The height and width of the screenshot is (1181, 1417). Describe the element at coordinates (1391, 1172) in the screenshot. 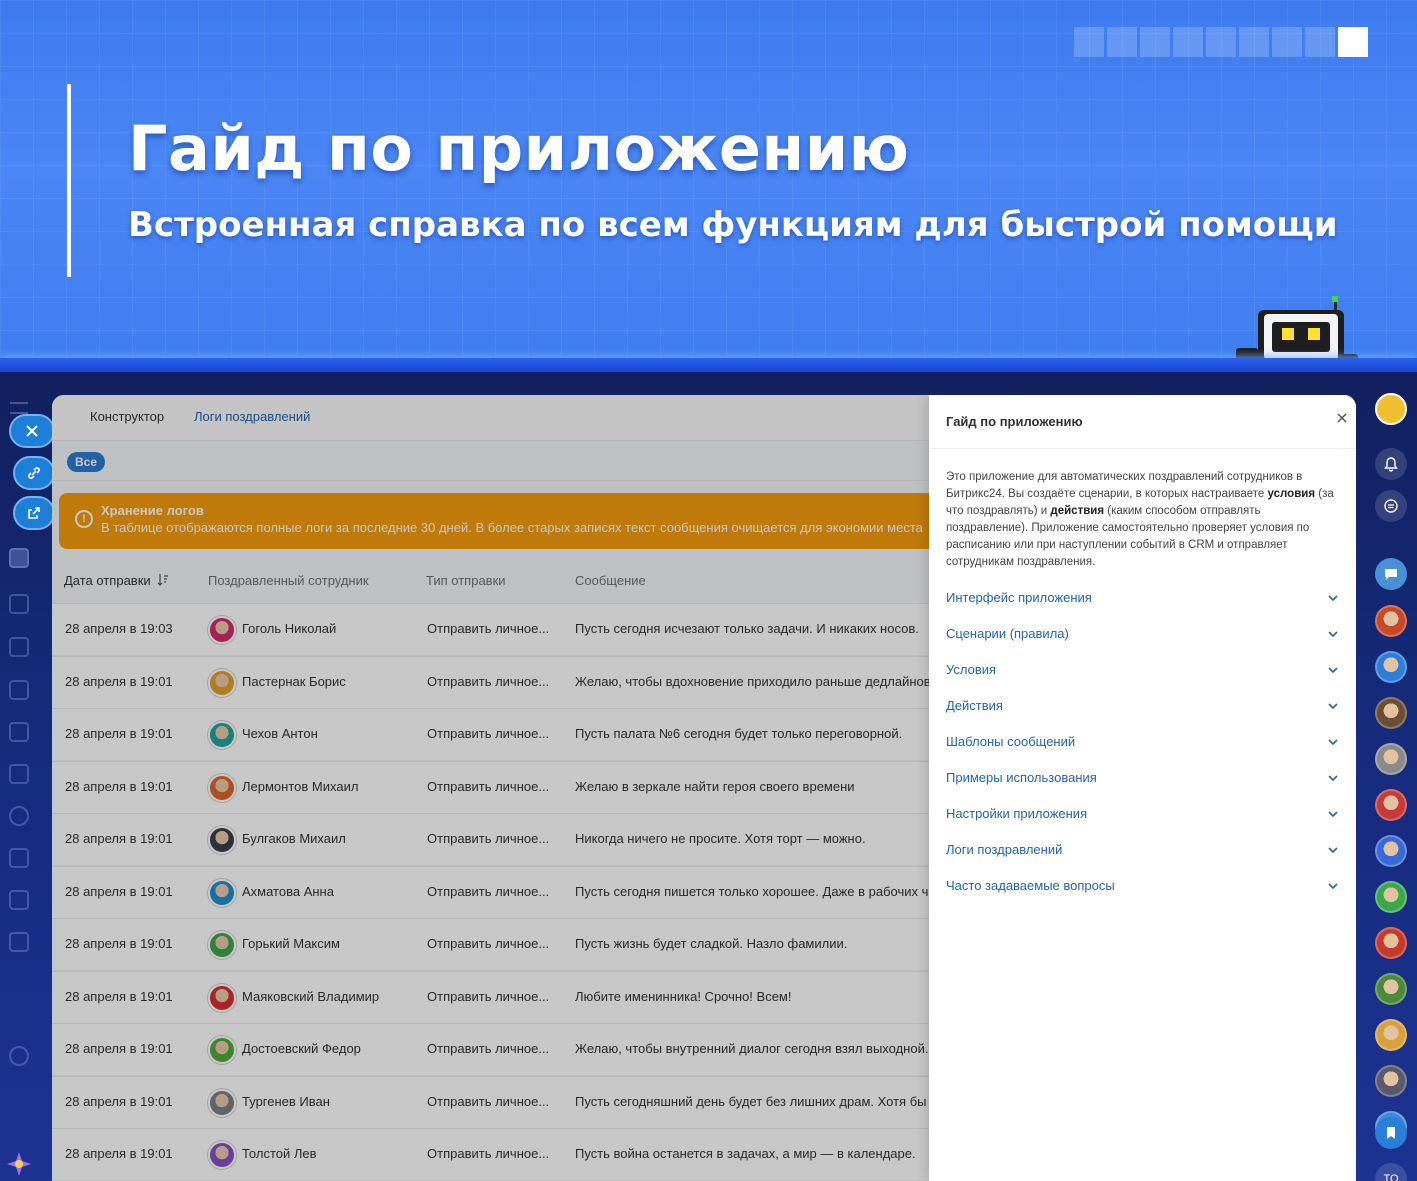

I see `contact-initials-badge: TO` at that location.